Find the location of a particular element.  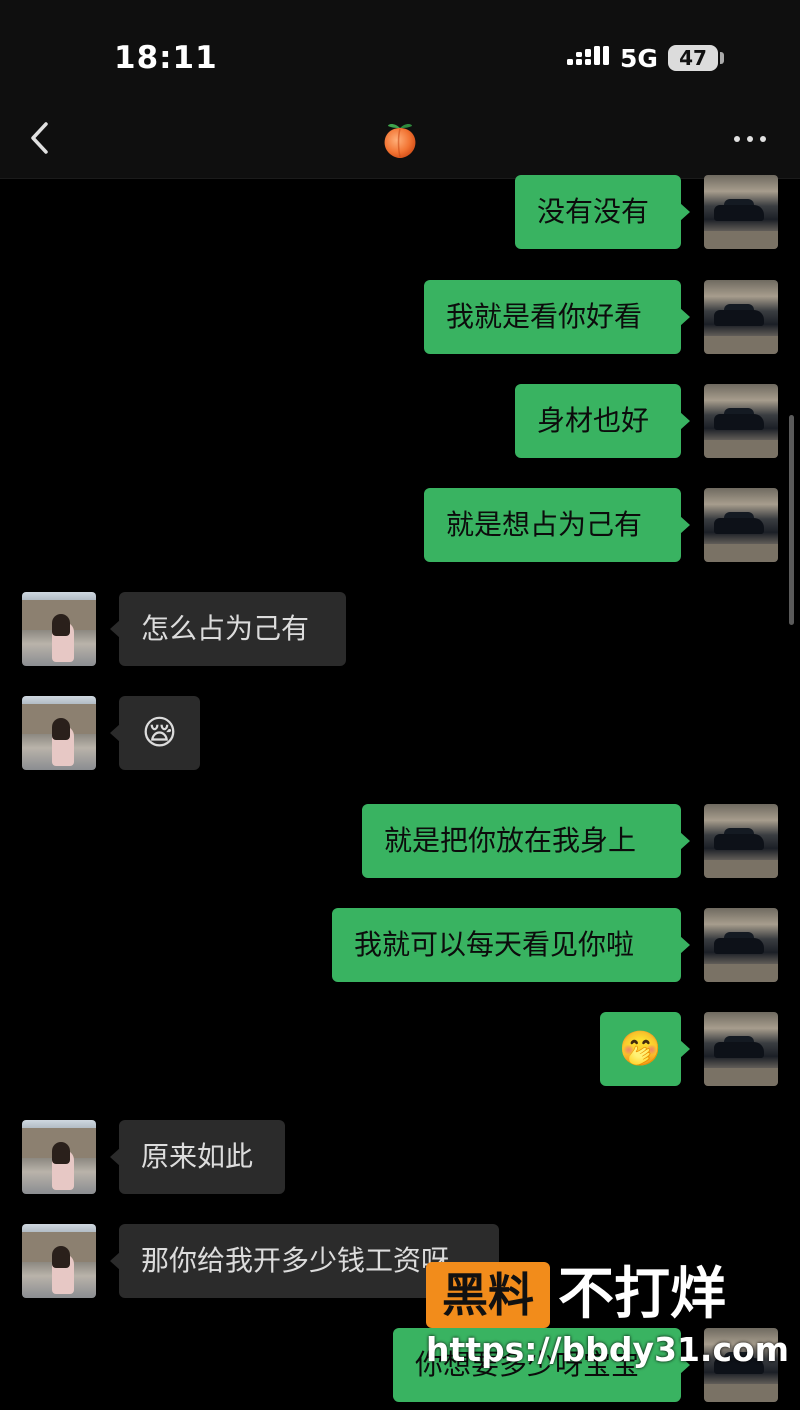

watermark-url: https://bbdy31.com is located at coordinates (608, 1349).